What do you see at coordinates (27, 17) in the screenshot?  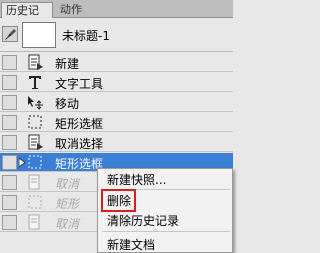 I see `tab-history: 历史记录` at bounding box center [27, 17].